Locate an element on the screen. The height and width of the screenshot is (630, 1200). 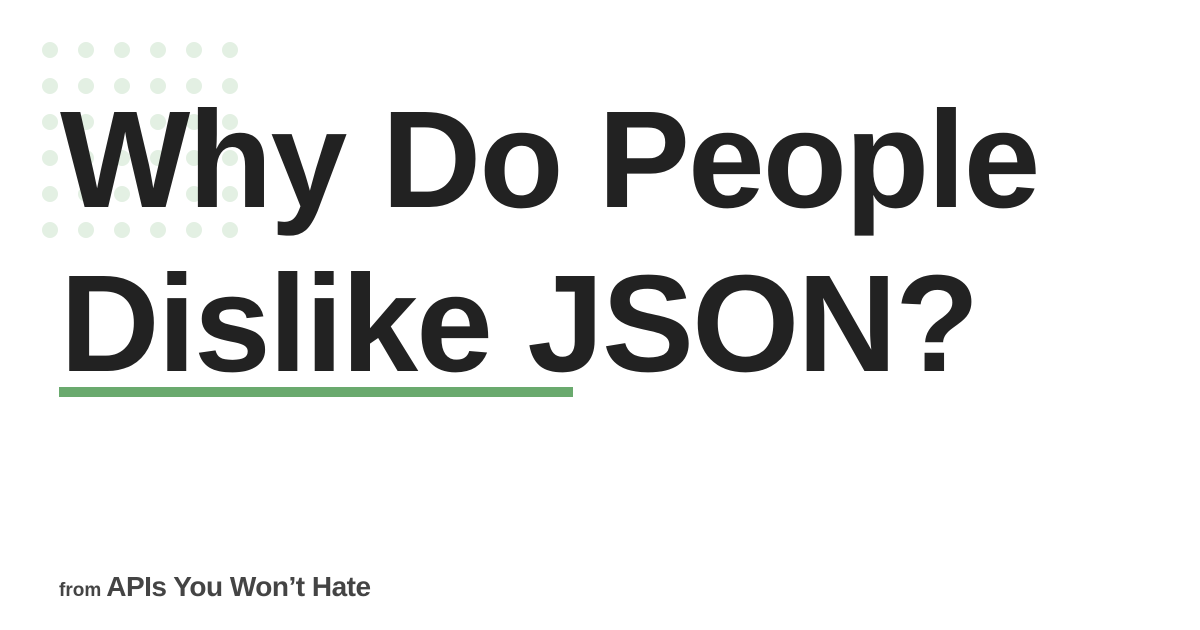
accent-underline is located at coordinates (316, 392).